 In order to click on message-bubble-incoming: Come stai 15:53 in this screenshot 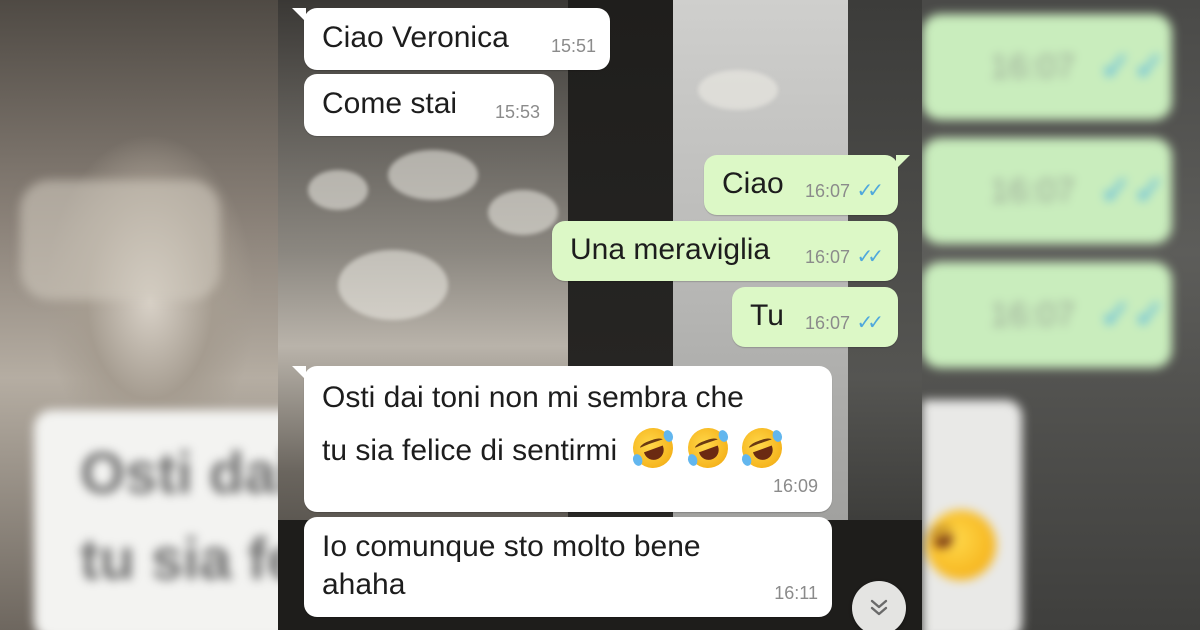, I will do `click(429, 105)`.